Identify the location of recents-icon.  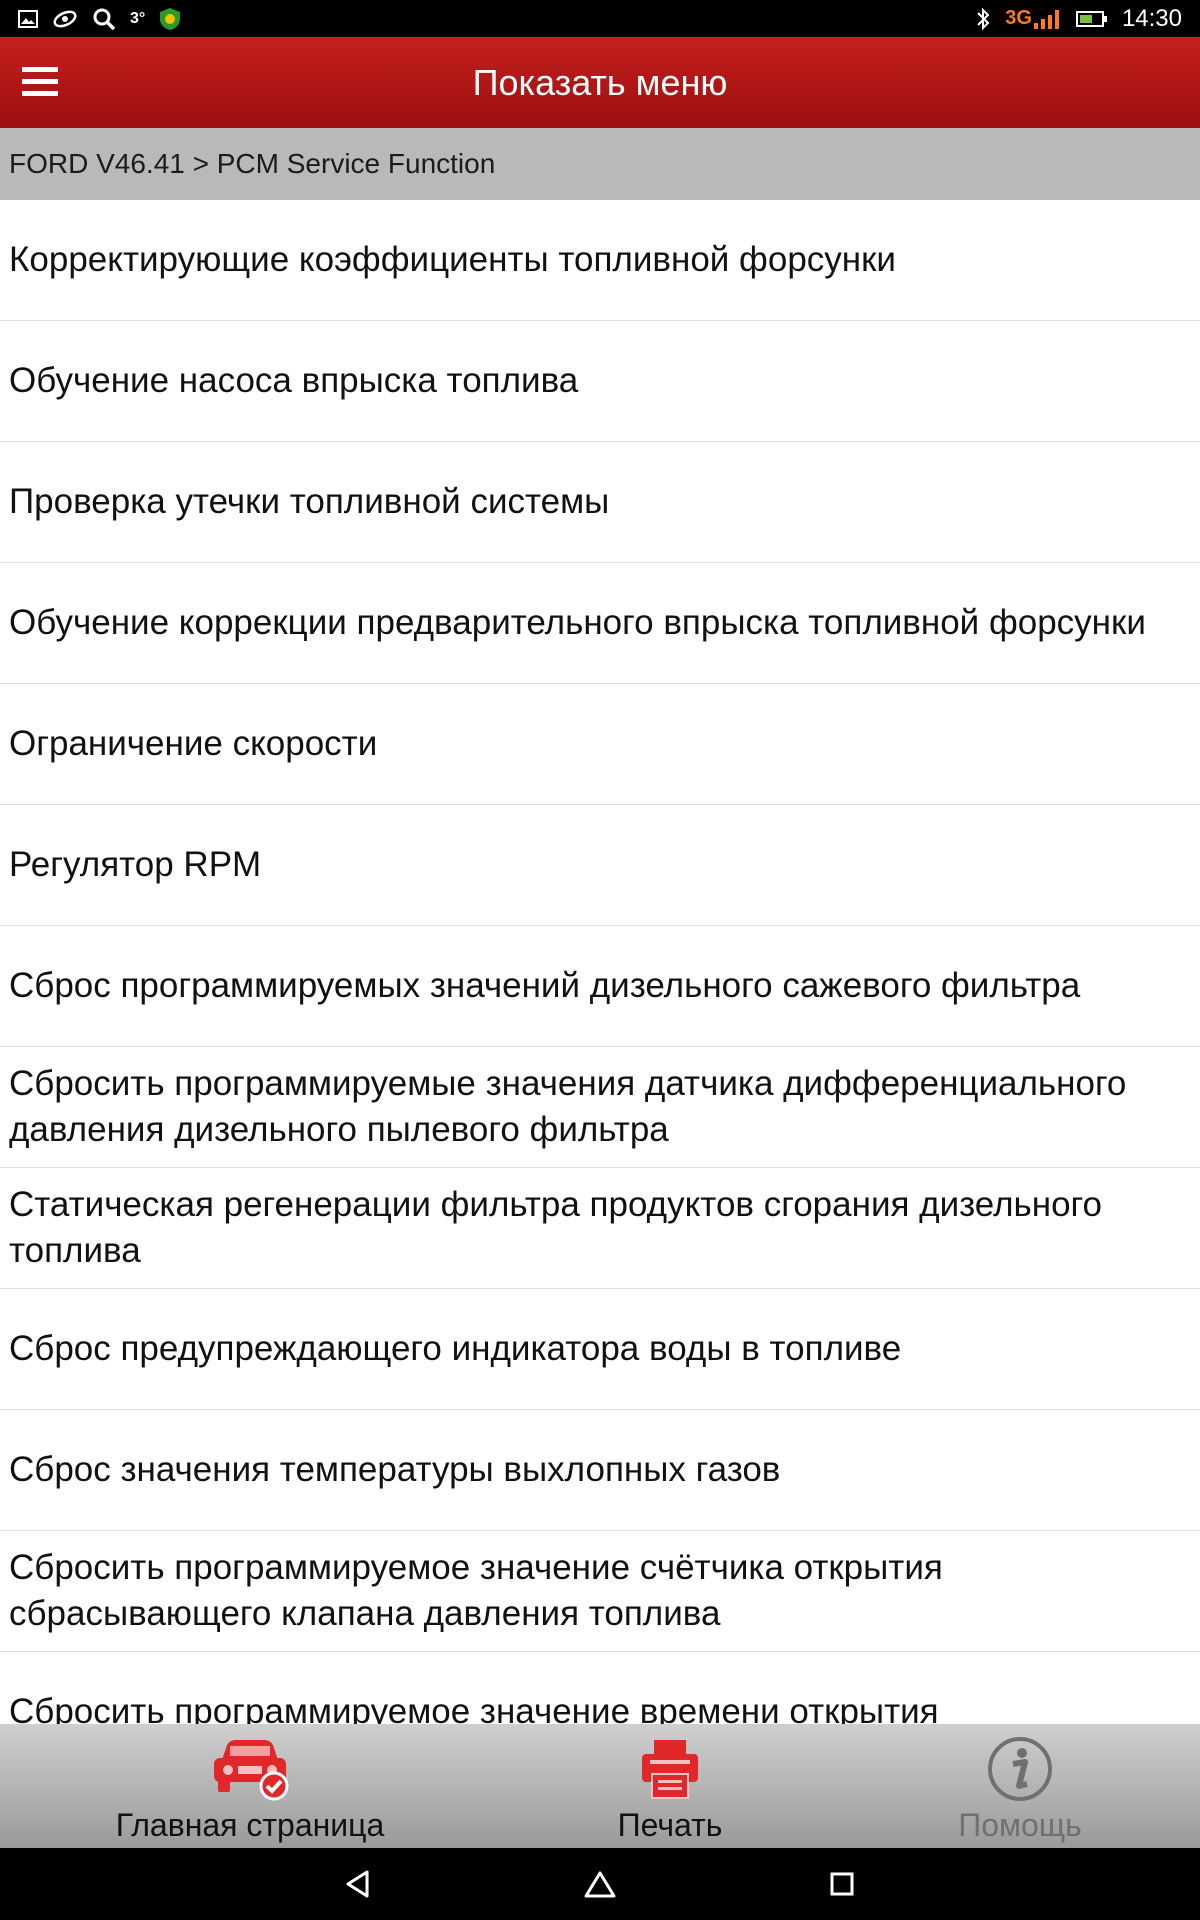
(842, 1884).